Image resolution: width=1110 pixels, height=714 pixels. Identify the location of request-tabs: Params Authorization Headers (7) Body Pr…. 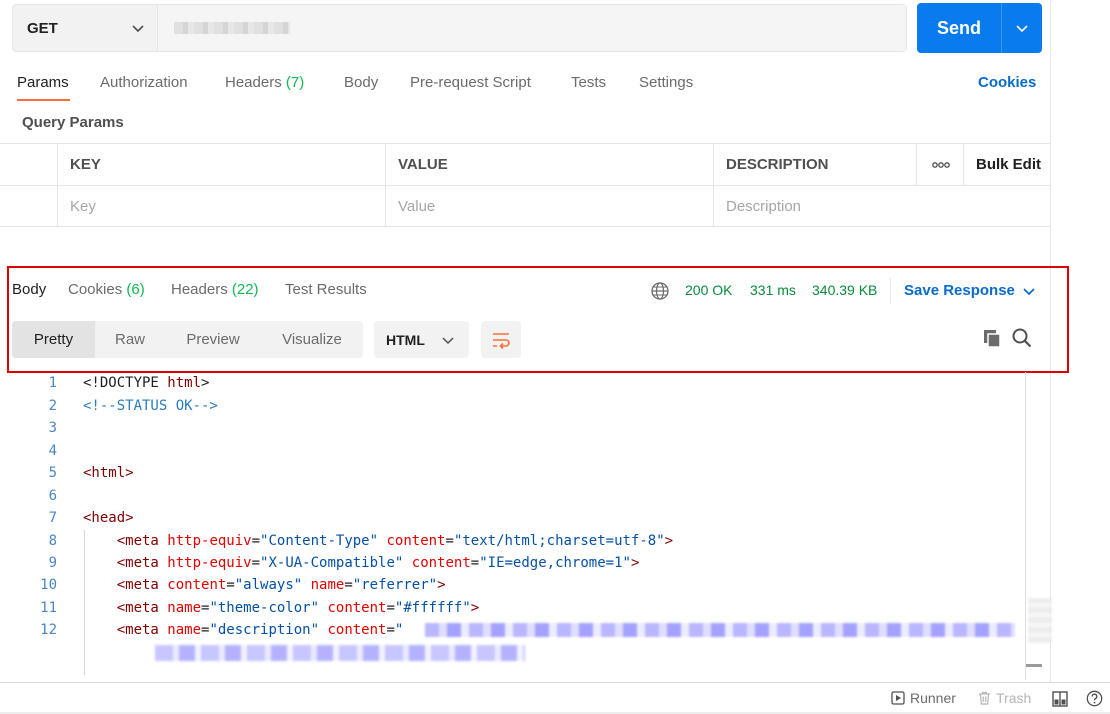
(525, 84).